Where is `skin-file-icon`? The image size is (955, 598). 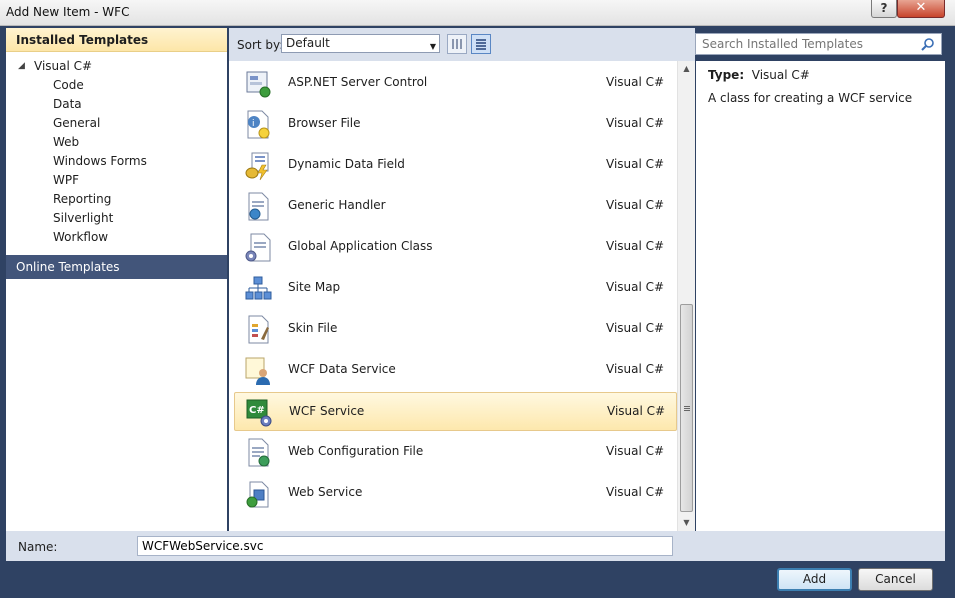 skin-file-icon is located at coordinates (258, 329).